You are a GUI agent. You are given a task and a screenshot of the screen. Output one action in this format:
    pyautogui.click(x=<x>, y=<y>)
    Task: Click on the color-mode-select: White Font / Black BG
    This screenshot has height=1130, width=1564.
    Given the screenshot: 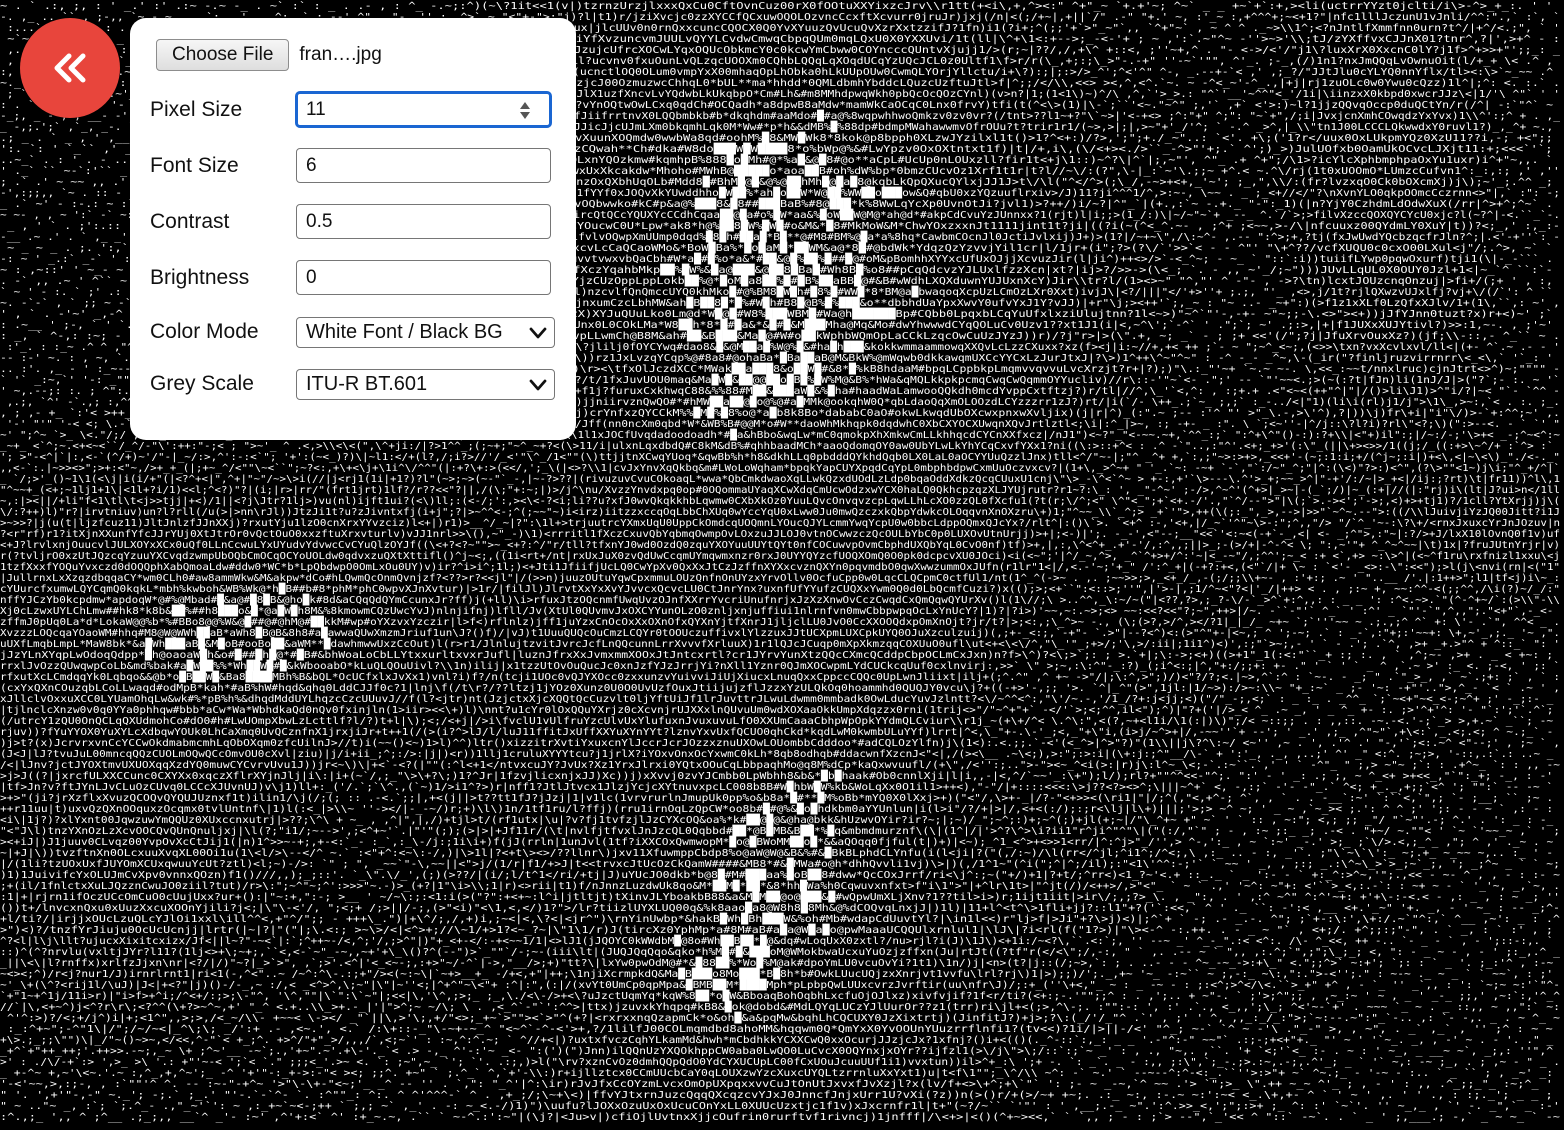 What is the action you would take?
    pyautogui.click(x=425, y=332)
    